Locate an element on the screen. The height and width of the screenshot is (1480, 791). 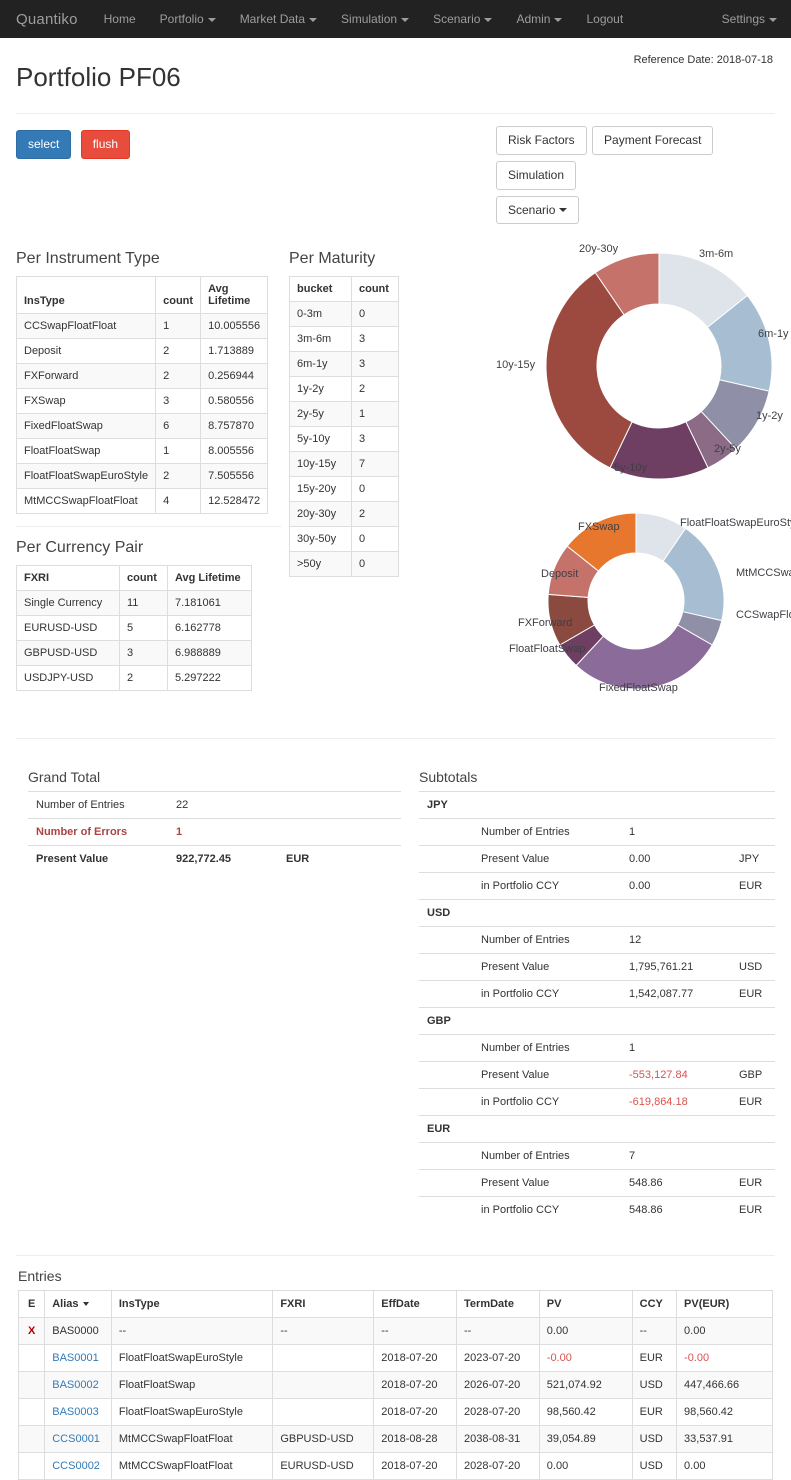
entries-cell-alias: CCS0002 is located at coordinates (78, 1466).